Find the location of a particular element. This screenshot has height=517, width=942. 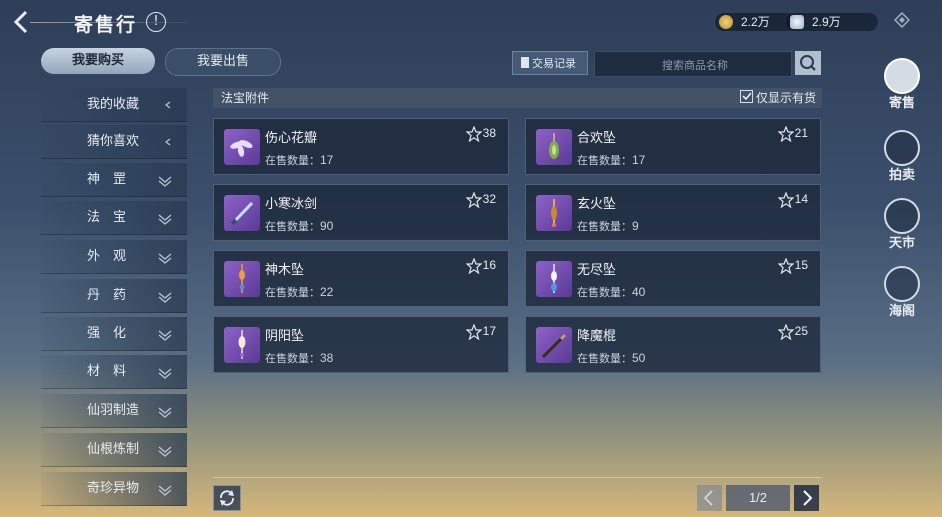

sidebar-item-label: 仙根炼制 is located at coordinates (113, 449).